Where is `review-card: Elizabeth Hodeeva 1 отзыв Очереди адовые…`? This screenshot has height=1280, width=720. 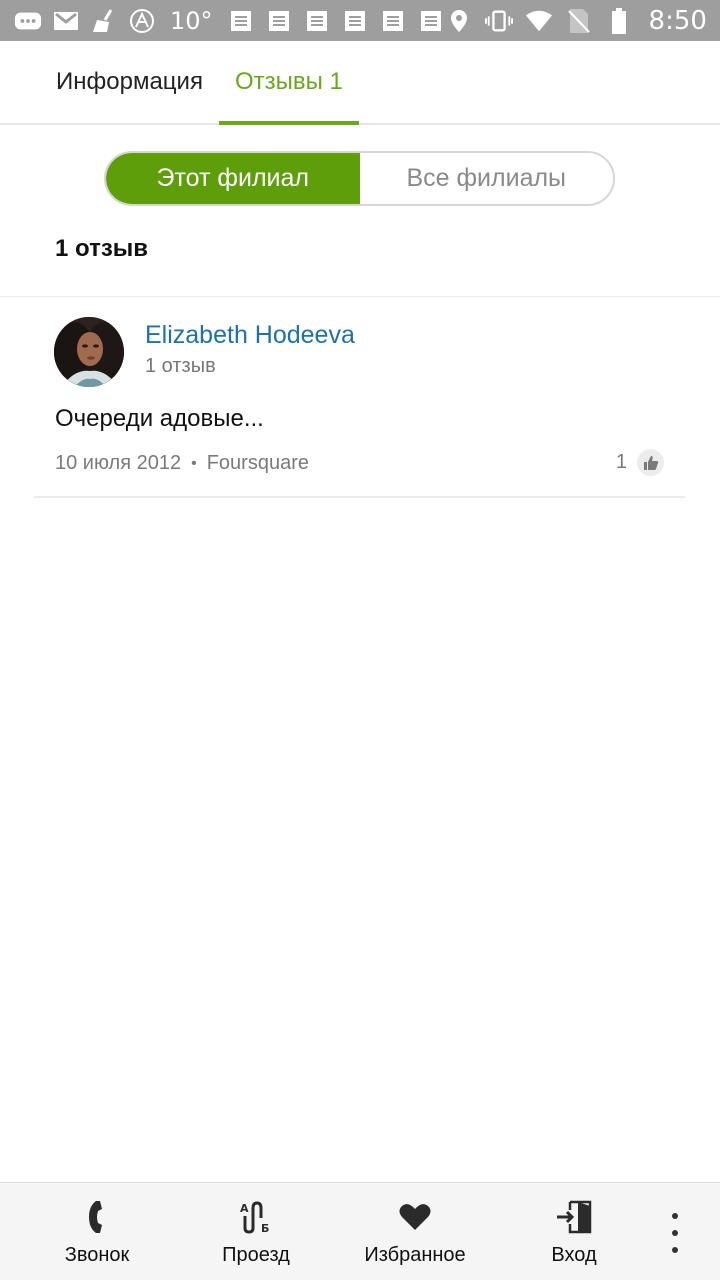 review-card: Elizabeth Hodeeva 1 отзыв Очереди адовые… is located at coordinates (359, 397).